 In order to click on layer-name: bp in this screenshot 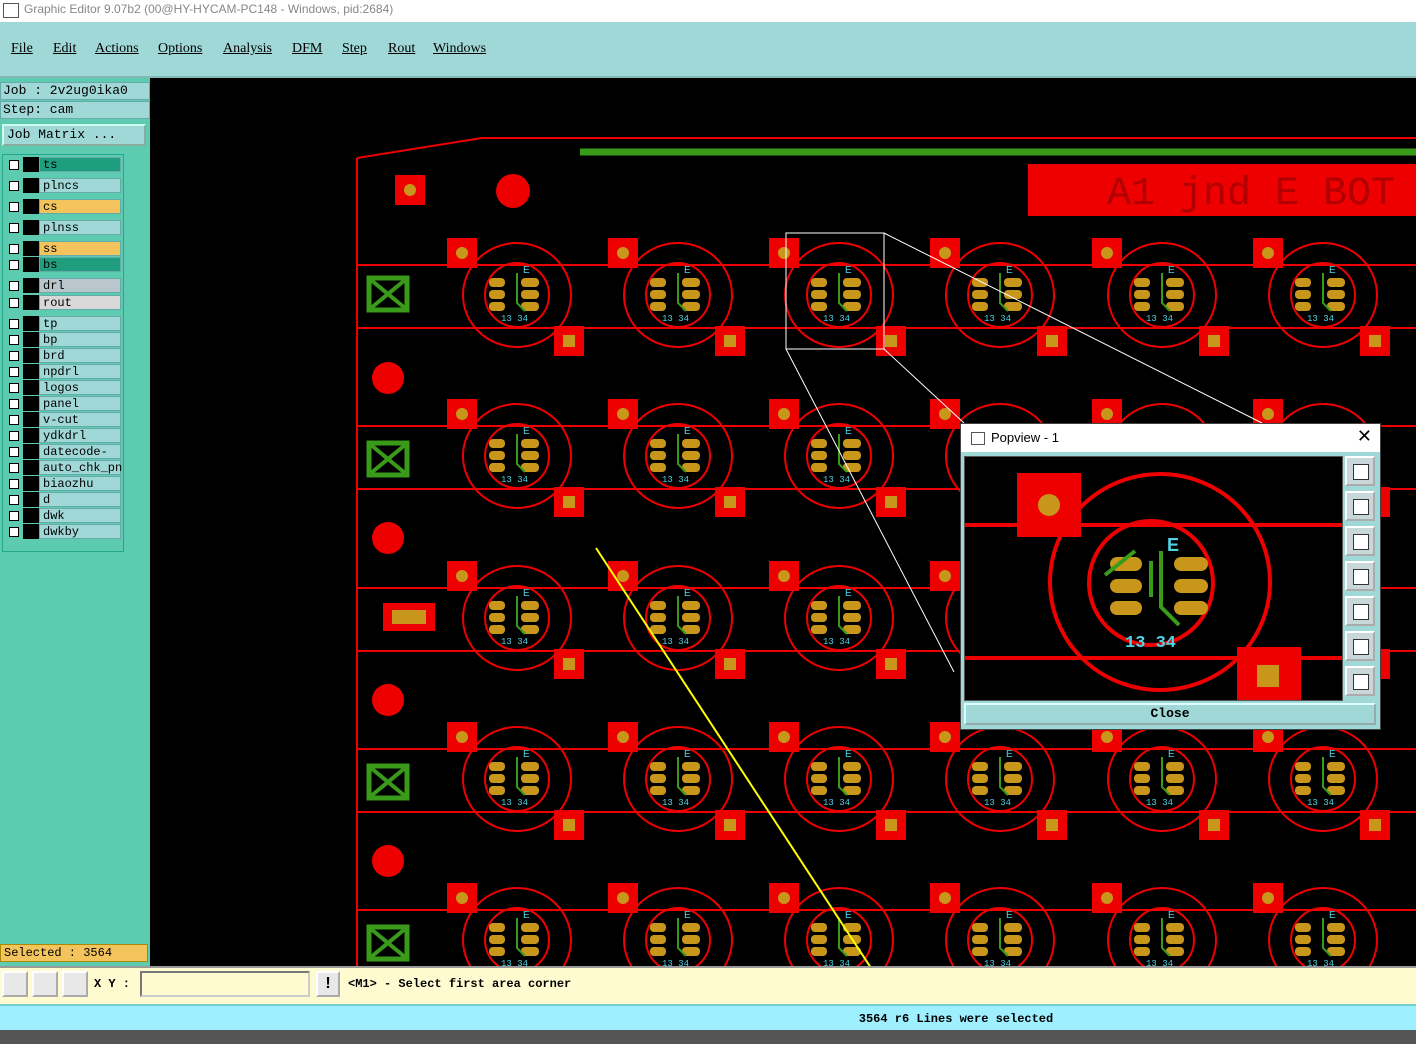, I will do `click(80, 339)`.